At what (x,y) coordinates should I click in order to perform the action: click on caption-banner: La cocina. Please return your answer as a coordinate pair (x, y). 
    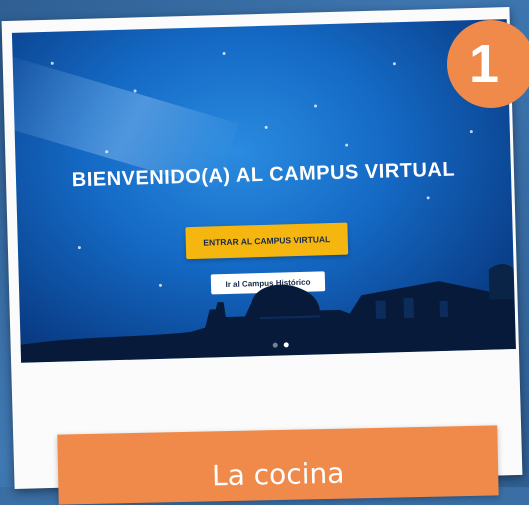
    Looking at the image, I should click on (278, 465).